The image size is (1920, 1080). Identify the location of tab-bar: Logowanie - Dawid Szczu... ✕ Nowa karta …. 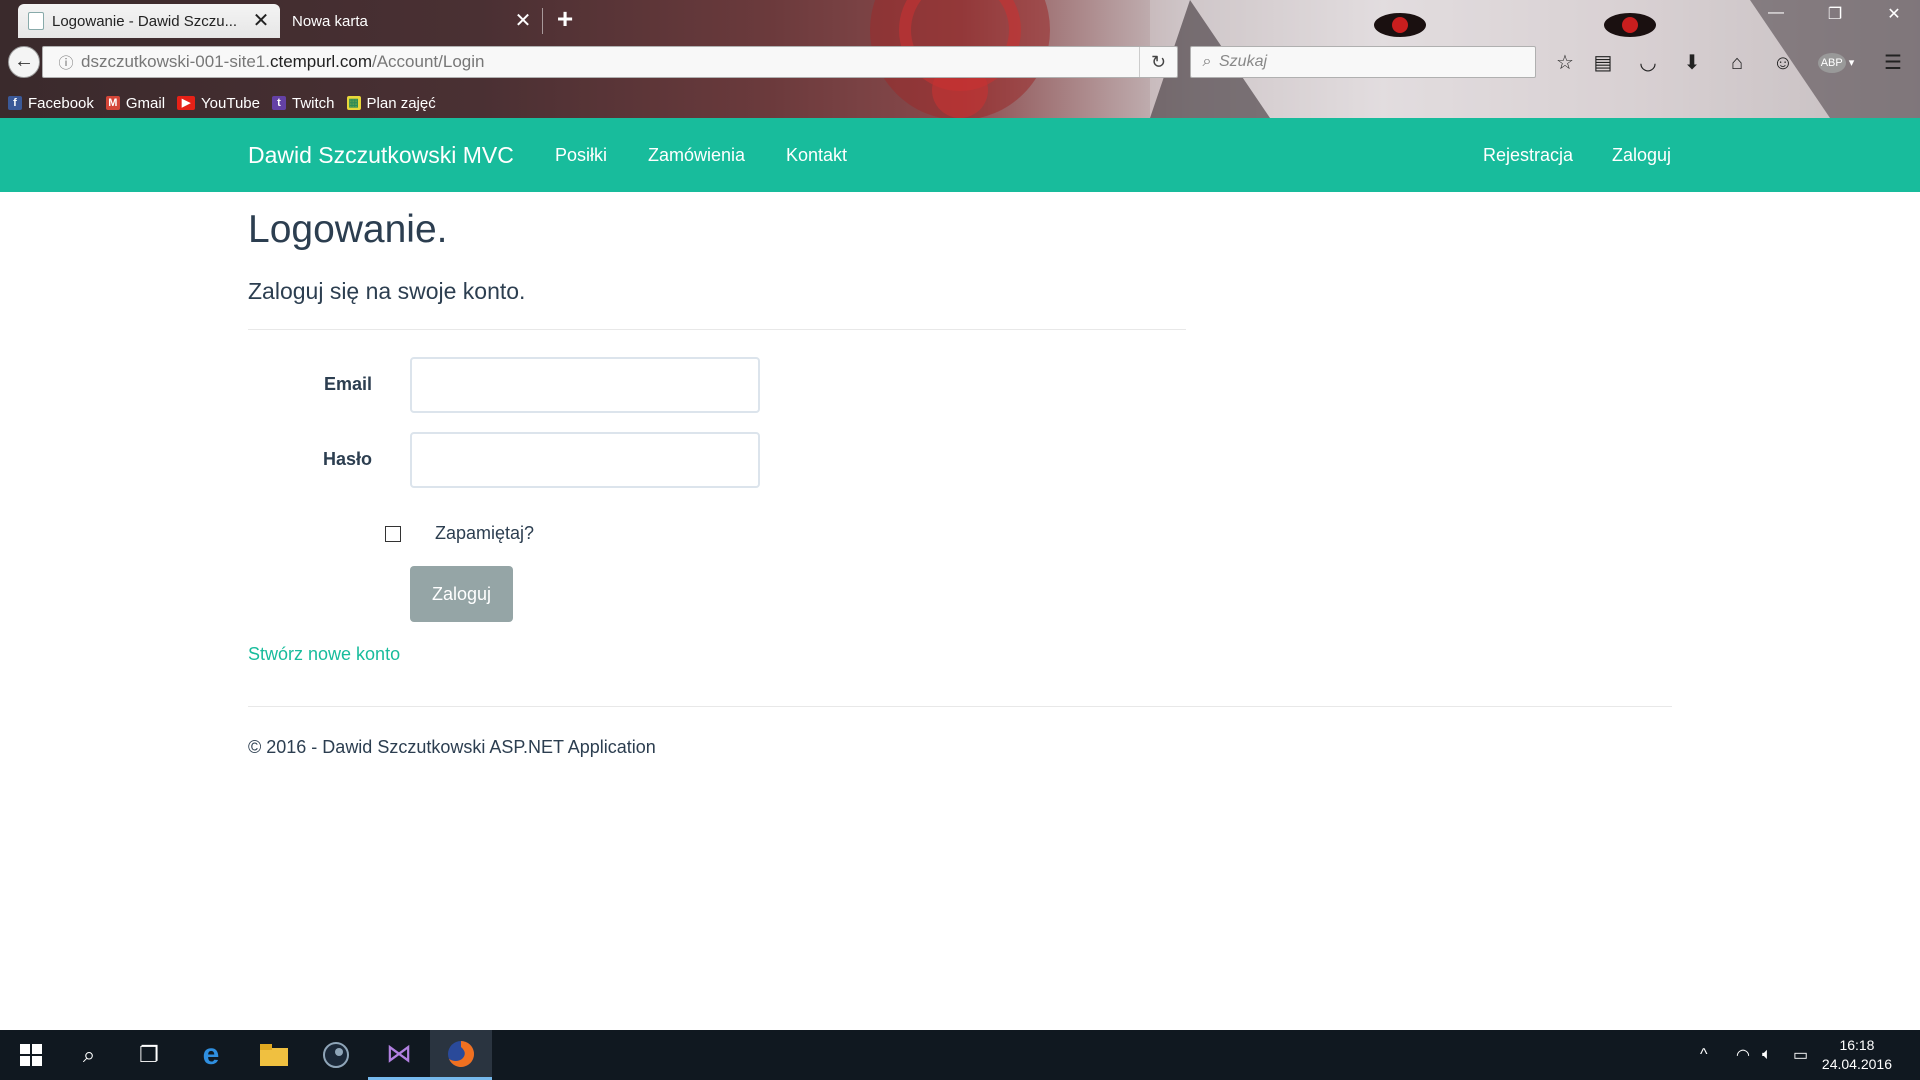
(960, 20).